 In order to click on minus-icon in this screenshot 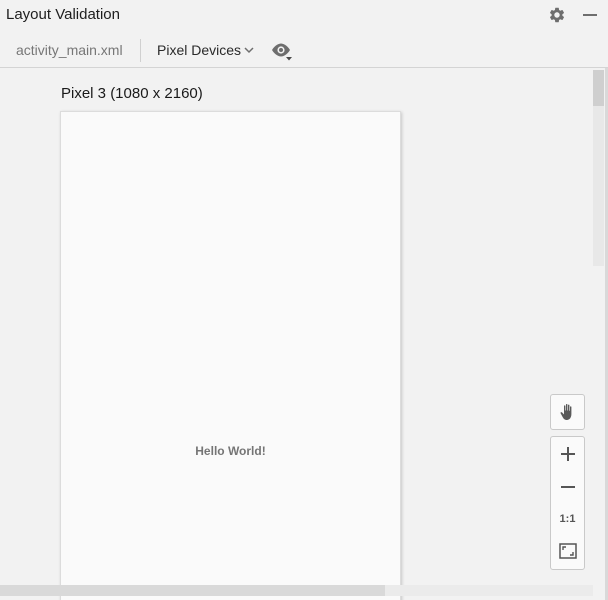, I will do `click(567, 487)`.